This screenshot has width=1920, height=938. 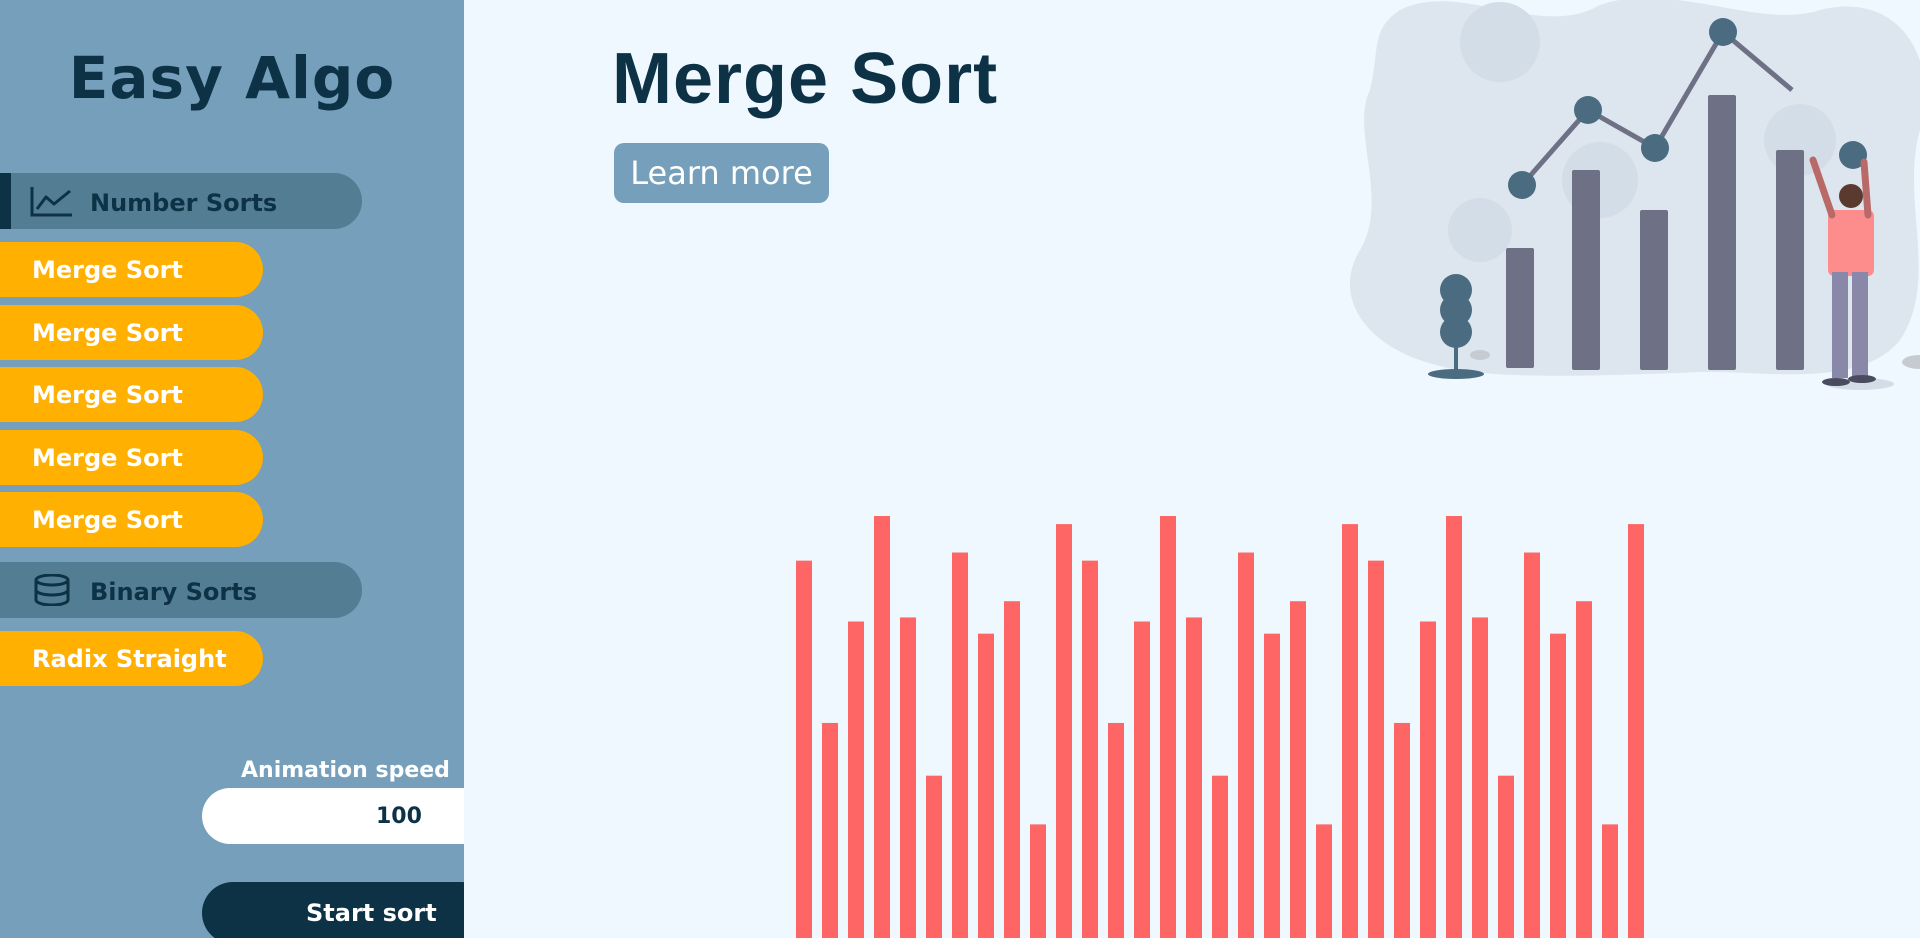 What do you see at coordinates (721, 173) in the screenshot?
I see `learn-more-button: Learn more` at bounding box center [721, 173].